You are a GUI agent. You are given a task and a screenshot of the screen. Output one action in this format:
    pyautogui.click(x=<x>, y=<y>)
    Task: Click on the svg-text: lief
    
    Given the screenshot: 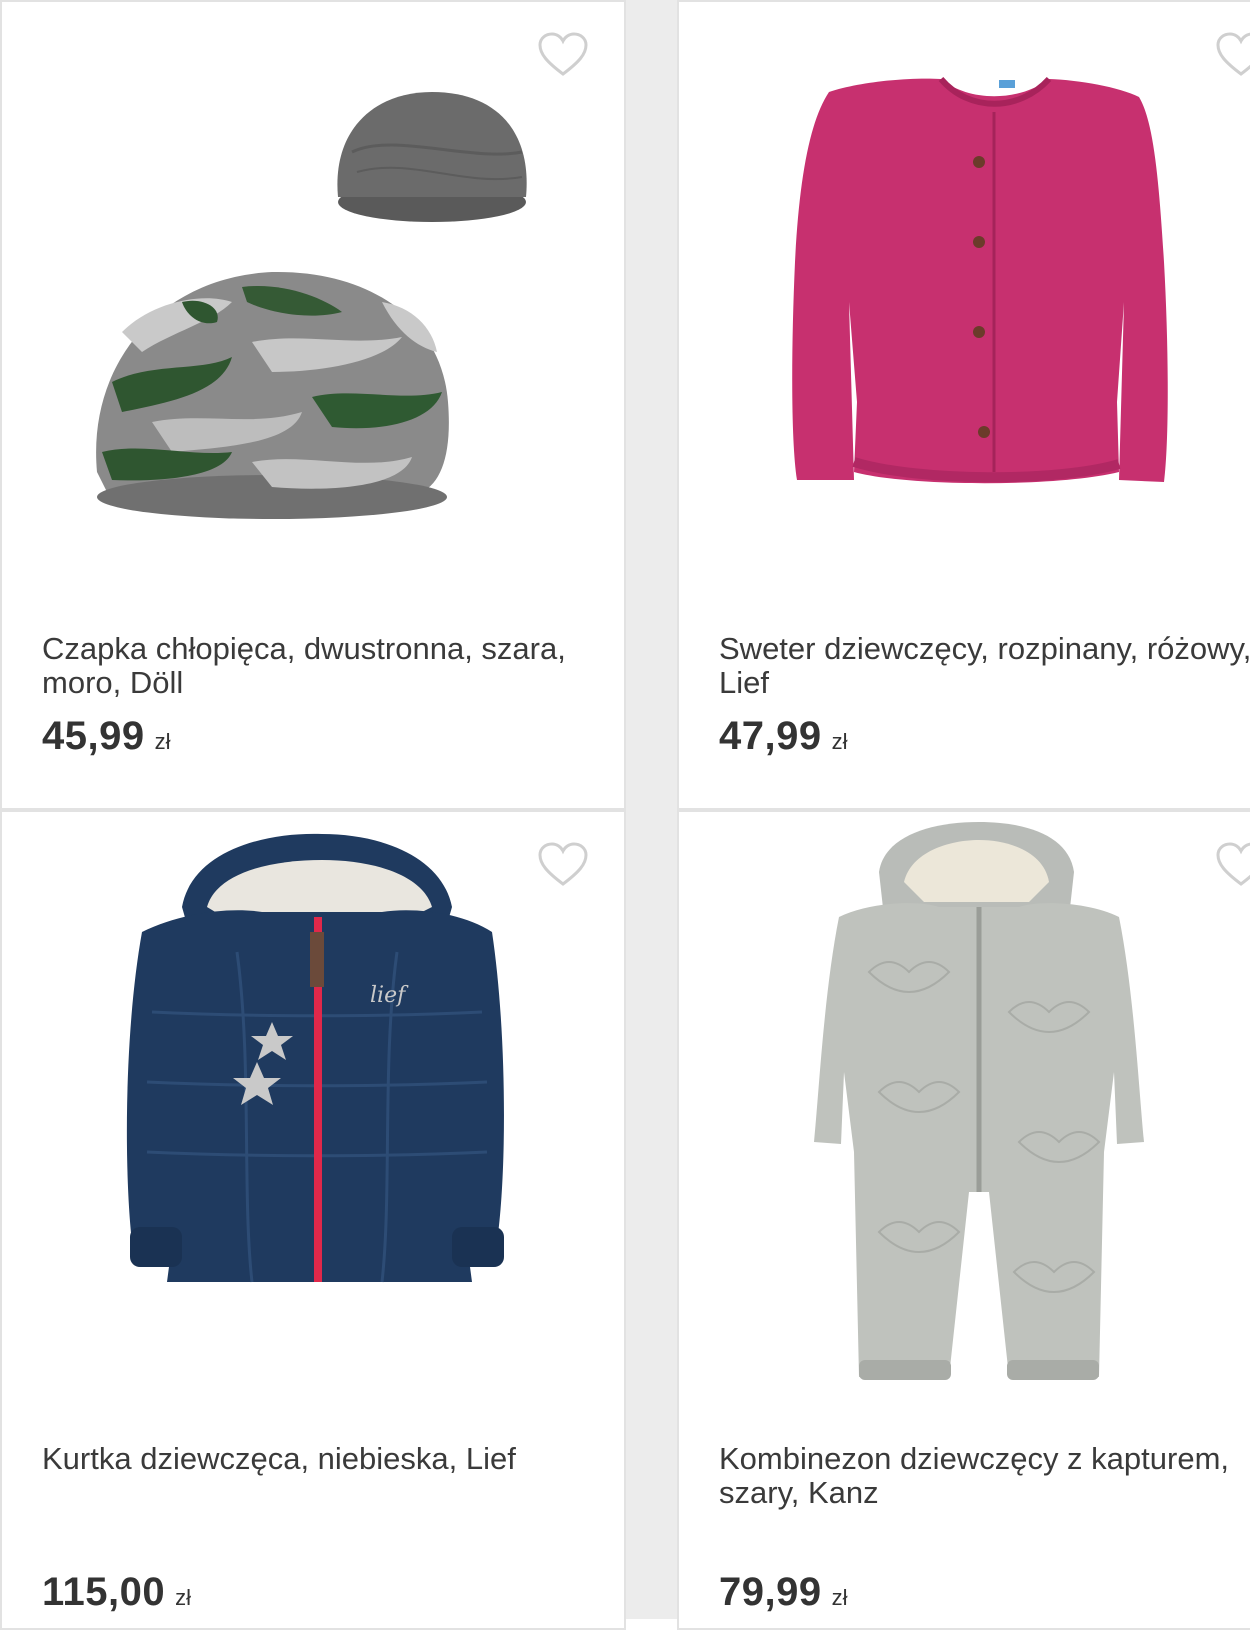 What is the action you would take?
    pyautogui.click(x=389, y=995)
    